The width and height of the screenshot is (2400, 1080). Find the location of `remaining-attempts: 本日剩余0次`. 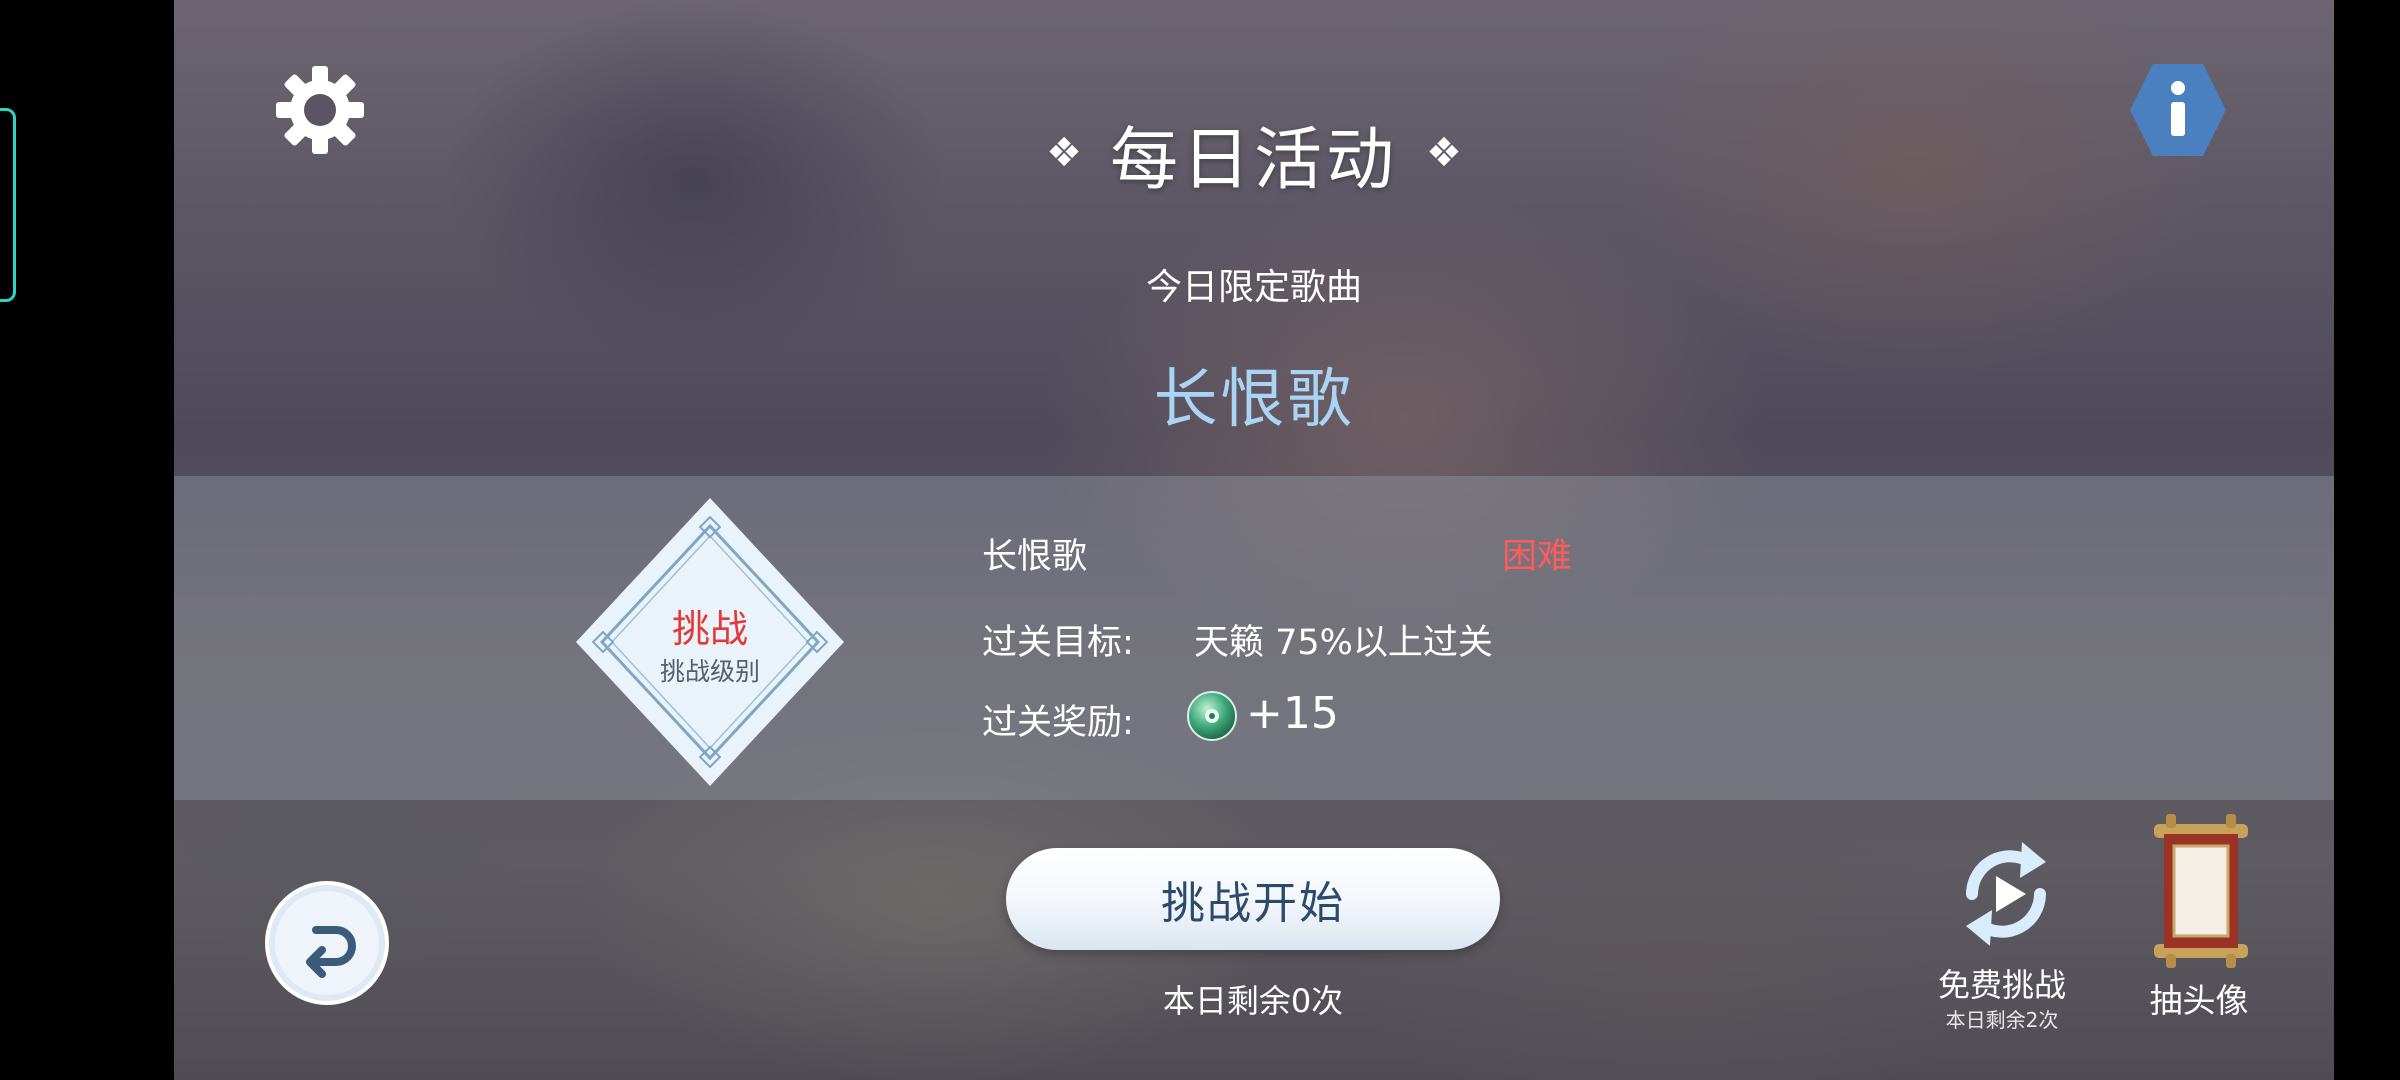

remaining-attempts: 本日剩余0次 is located at coordinates (1253, 1001).